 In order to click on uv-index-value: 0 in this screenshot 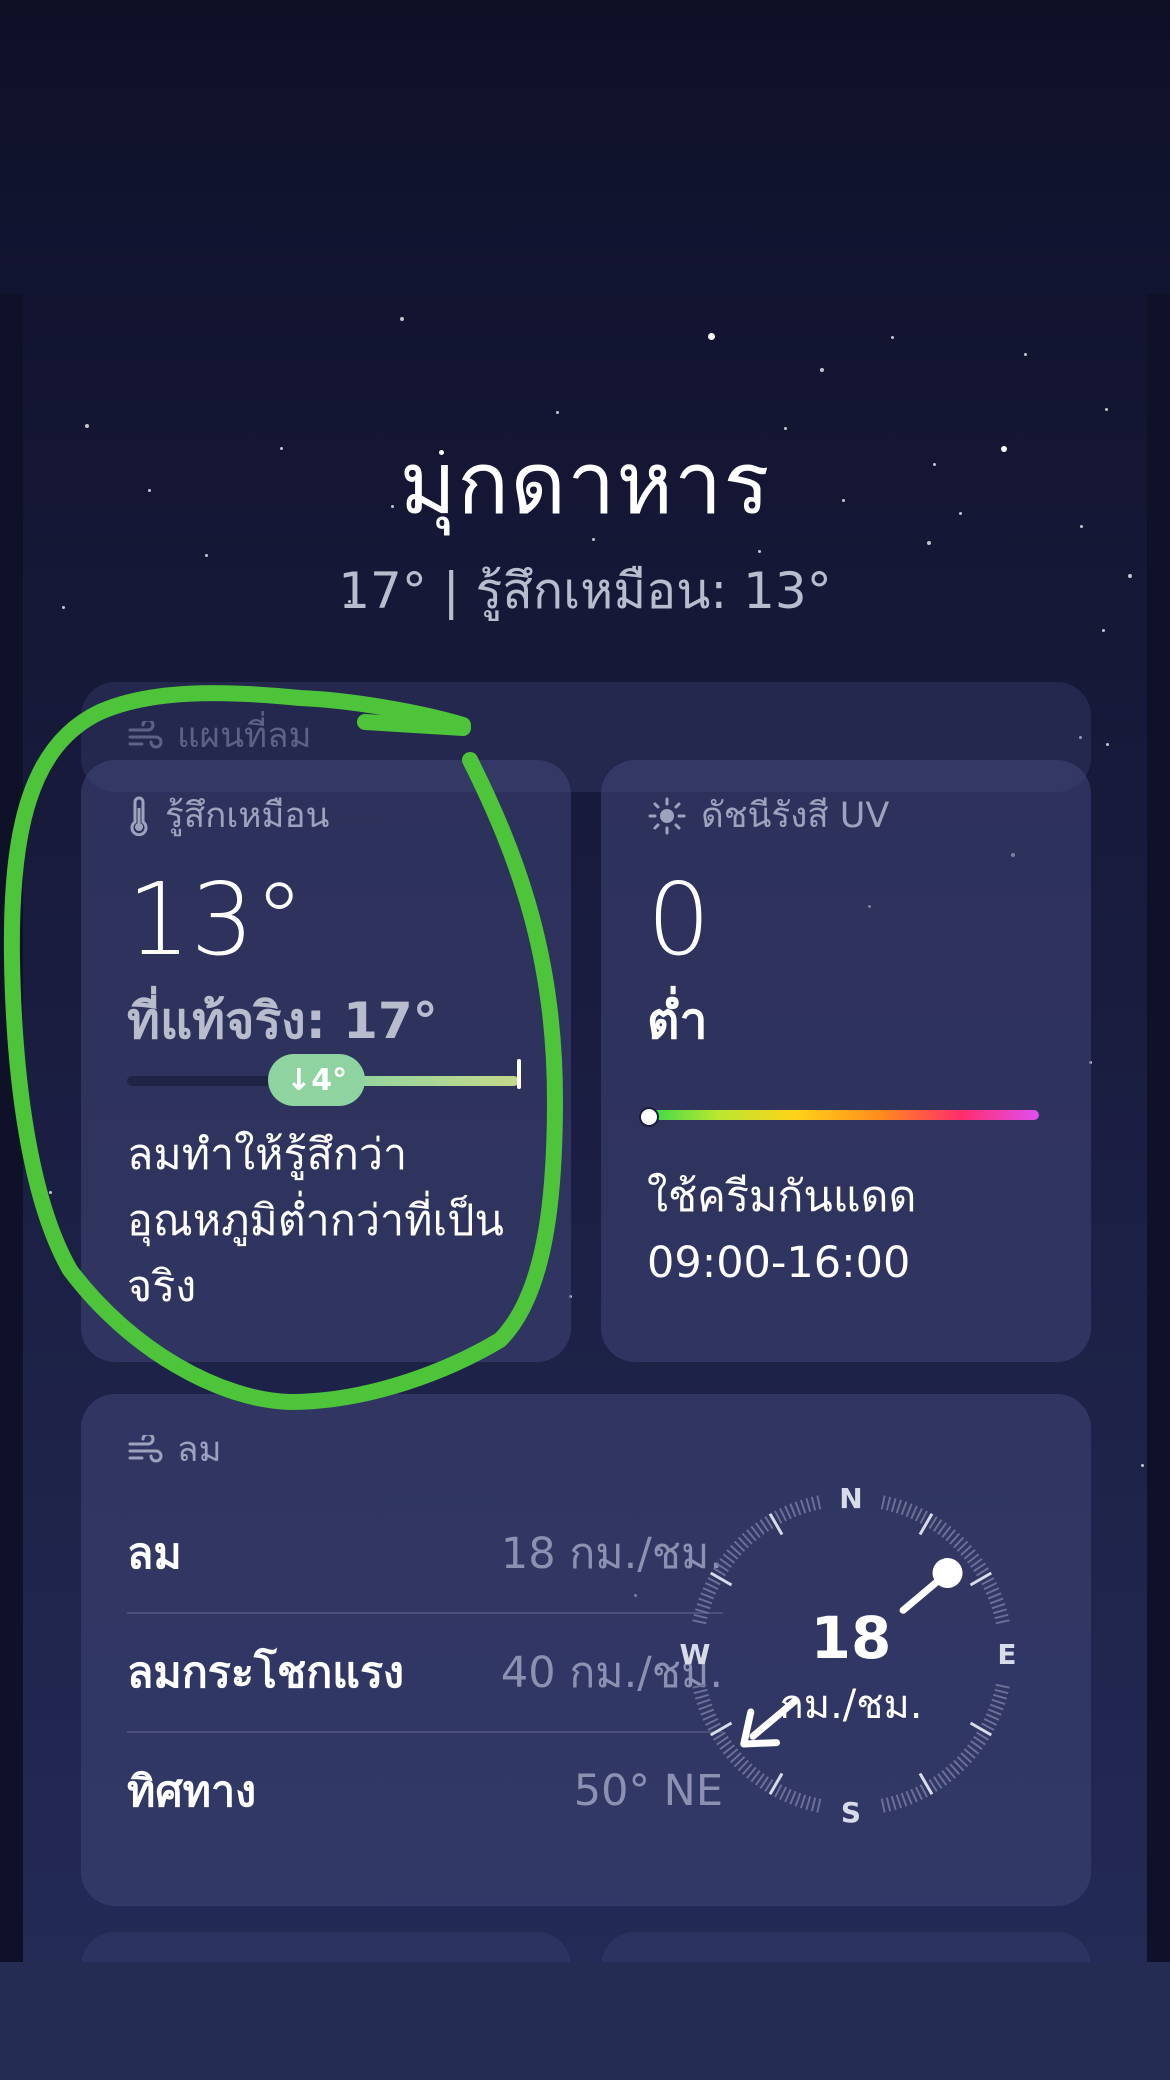, I will do `click(679, 919)`.